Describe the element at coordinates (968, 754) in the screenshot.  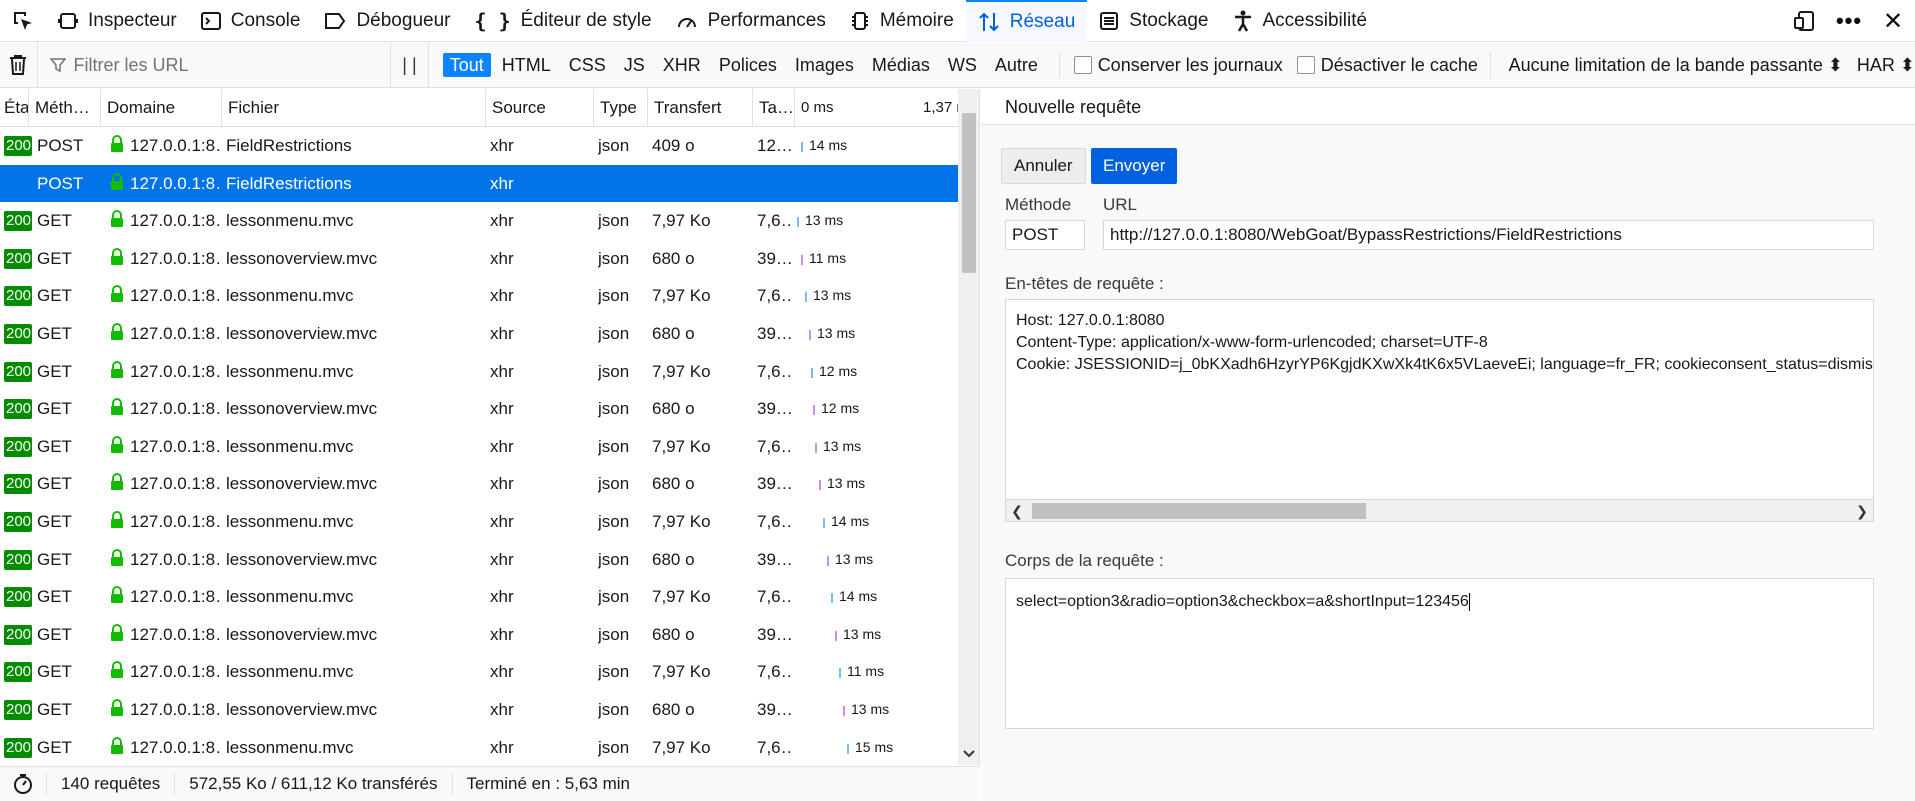
I see `scroll-down-icon` at that location.